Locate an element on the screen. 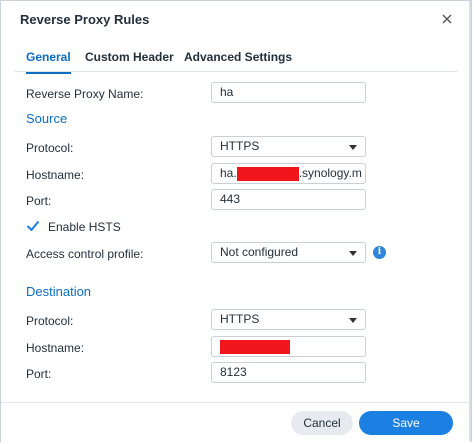 This screenshot has width=474, height=444. dialog-title: Reverse Proxy Rules is located at coordinates (85, 19).